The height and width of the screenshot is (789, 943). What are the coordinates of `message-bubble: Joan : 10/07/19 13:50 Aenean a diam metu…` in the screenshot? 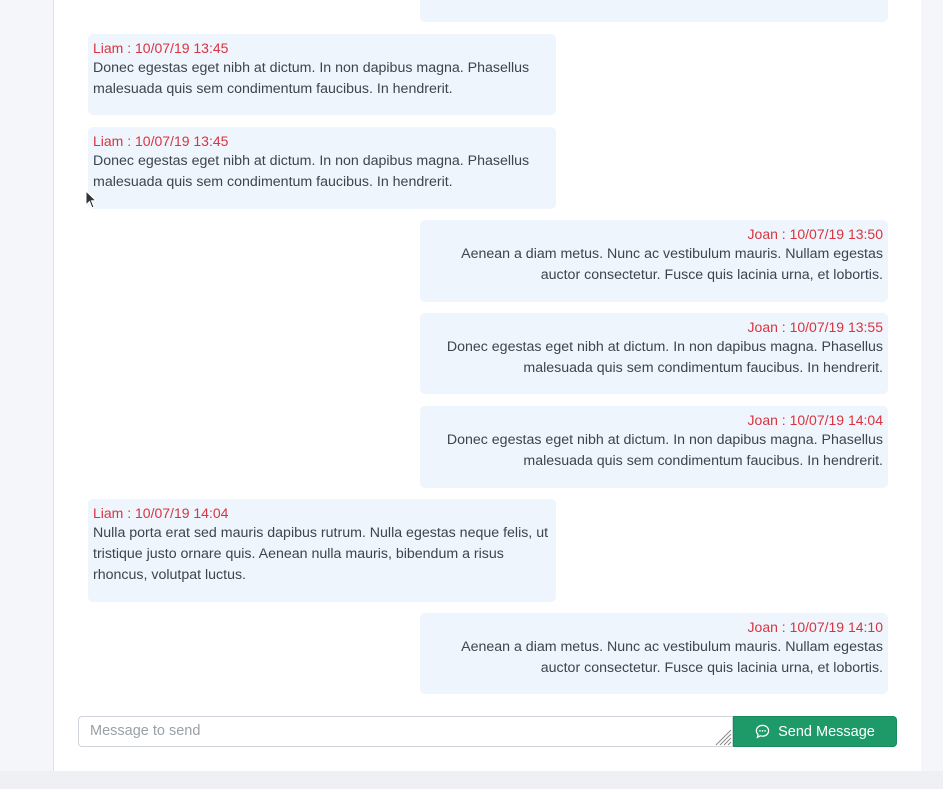 It's located at (654, 261).